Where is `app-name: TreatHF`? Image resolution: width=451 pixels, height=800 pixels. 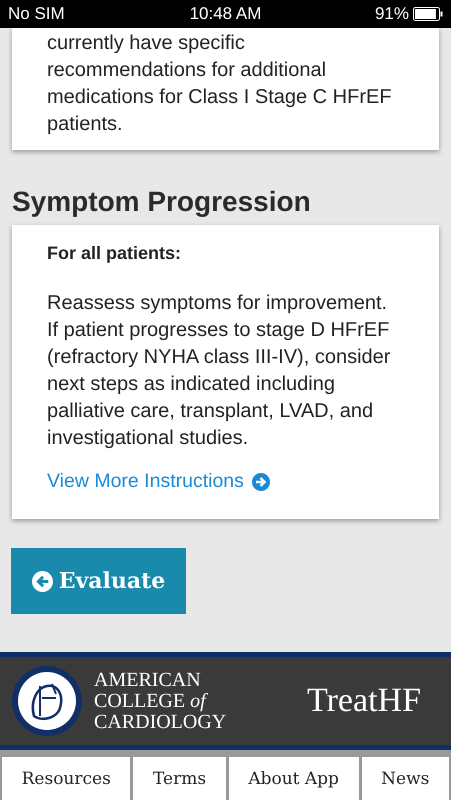
app-name: TreatHF is located at coordinates (364, 701).